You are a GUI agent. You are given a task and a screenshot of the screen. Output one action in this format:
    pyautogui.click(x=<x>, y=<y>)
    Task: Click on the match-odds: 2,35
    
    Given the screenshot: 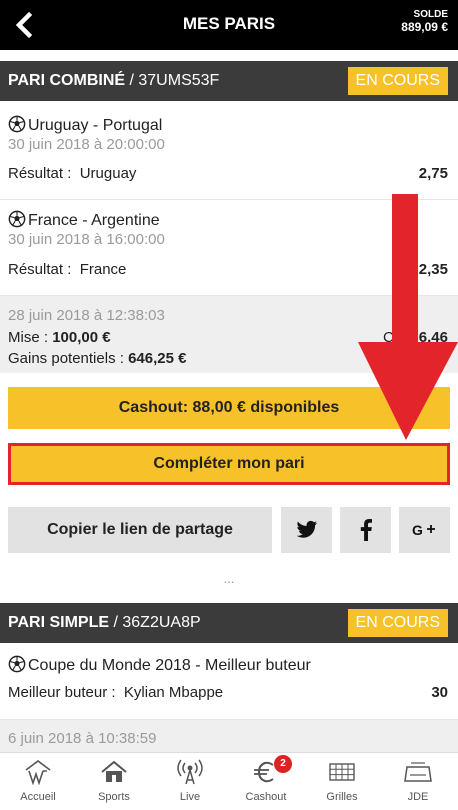 What is the action you would take?
    pyautogui.click(x=433, y=269)
    